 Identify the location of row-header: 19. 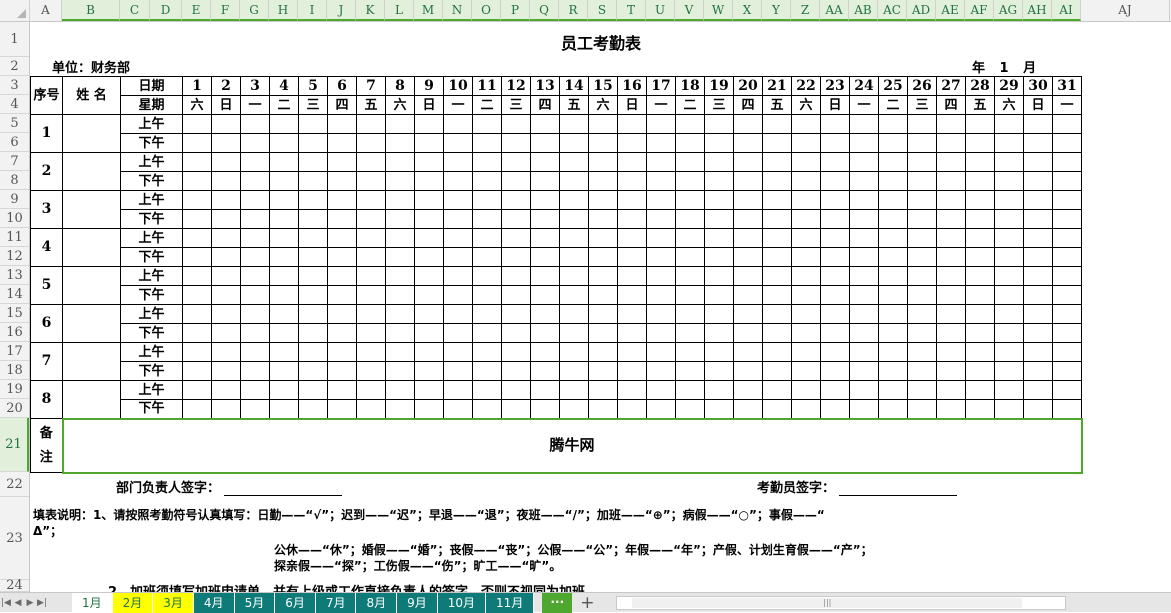
(14, 389).